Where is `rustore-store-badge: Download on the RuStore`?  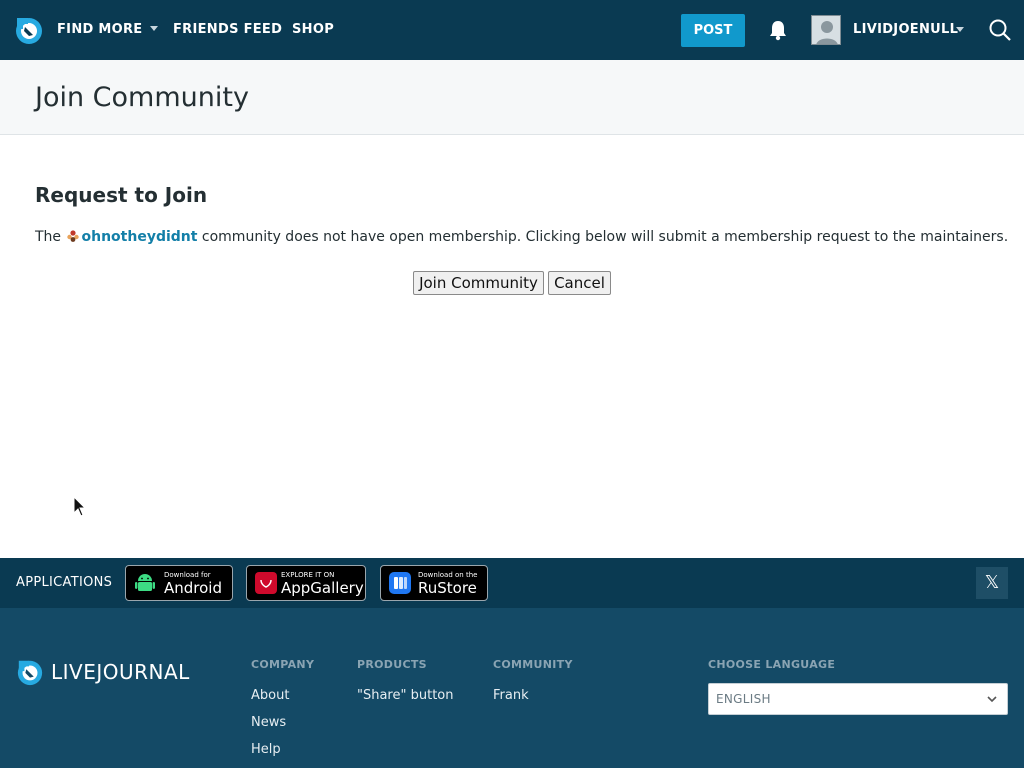 rustore-store-badge: Download on the RuStore is located at coordinates (434, 583).